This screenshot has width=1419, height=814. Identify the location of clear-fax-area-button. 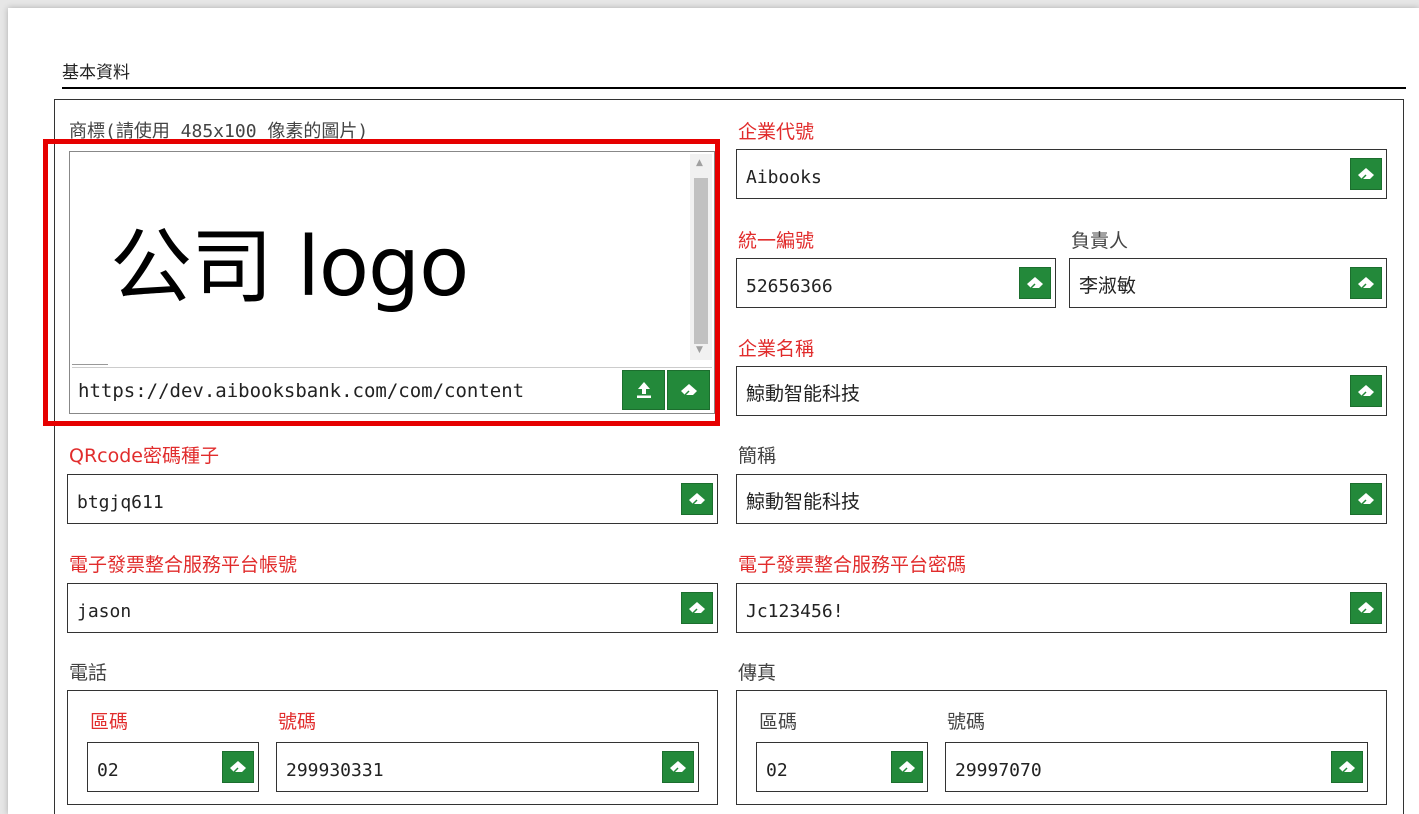
(907, 767).